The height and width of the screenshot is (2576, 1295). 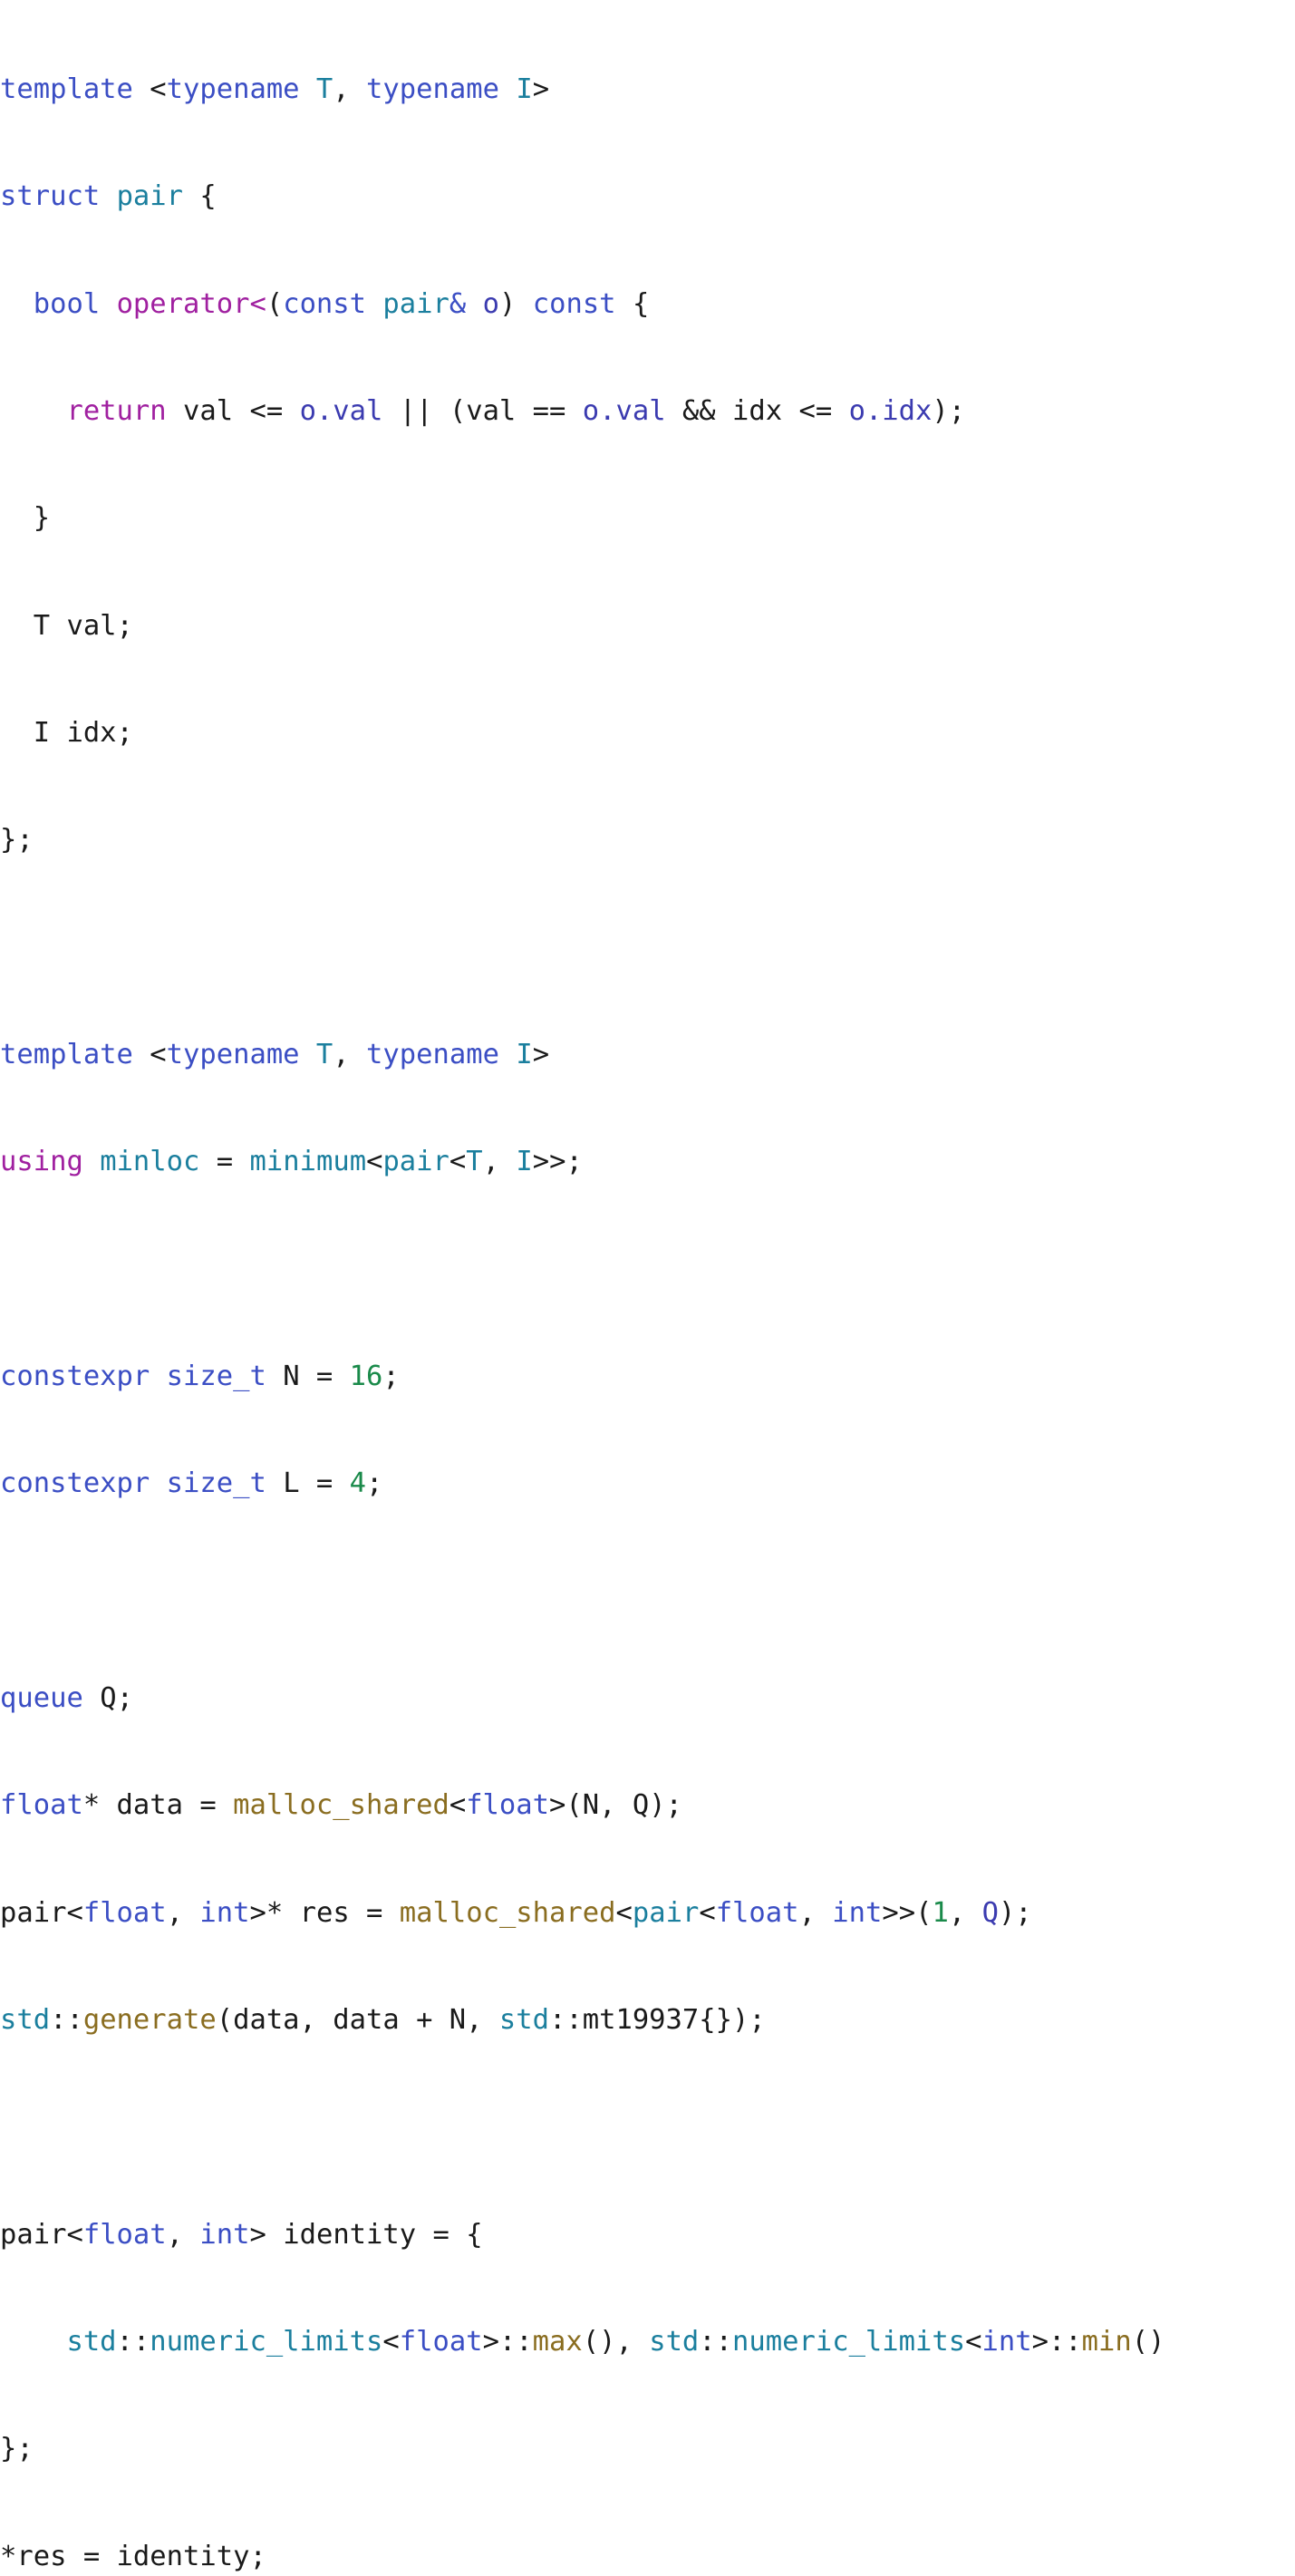 I want to click on code-line: using minloc = minimum<pair<T, I>>;, so click(x=647, y=1161).